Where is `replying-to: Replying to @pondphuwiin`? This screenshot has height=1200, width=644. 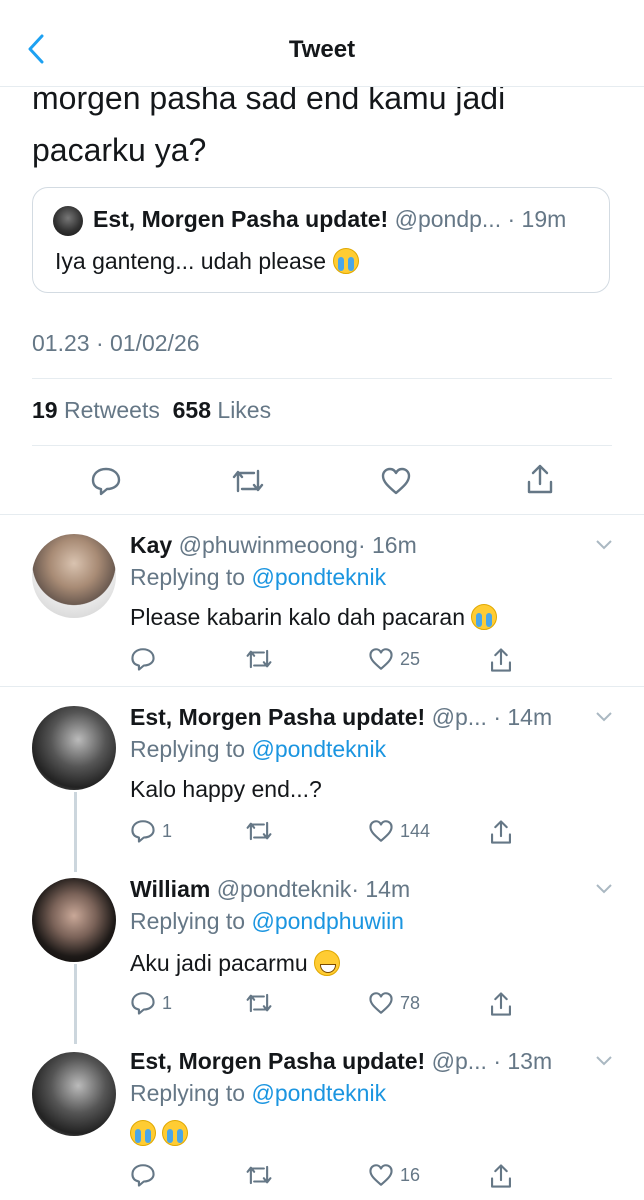 replying-to: Replying to @pondphuwiin is located at coordinates (267, 921).